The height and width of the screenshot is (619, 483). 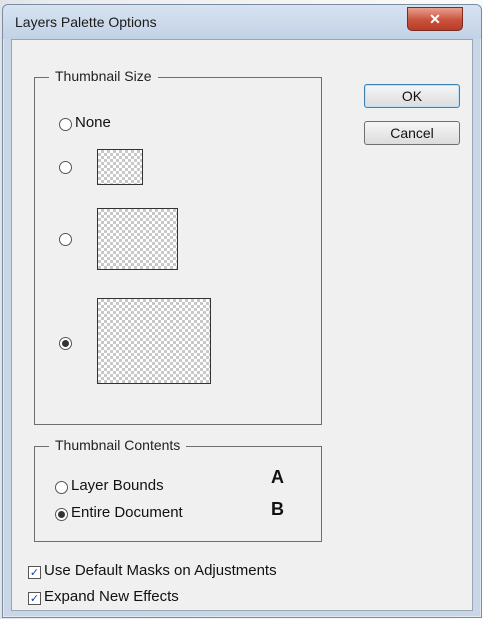 I want to click on expand-new-effects-label: Expand New Effects, so click(x=111, y=596).